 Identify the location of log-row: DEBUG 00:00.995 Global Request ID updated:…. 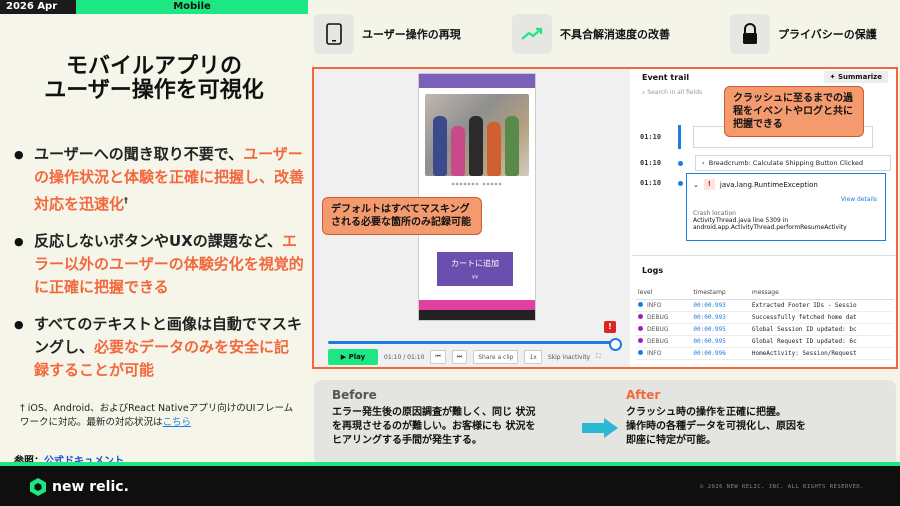
(765, 341).